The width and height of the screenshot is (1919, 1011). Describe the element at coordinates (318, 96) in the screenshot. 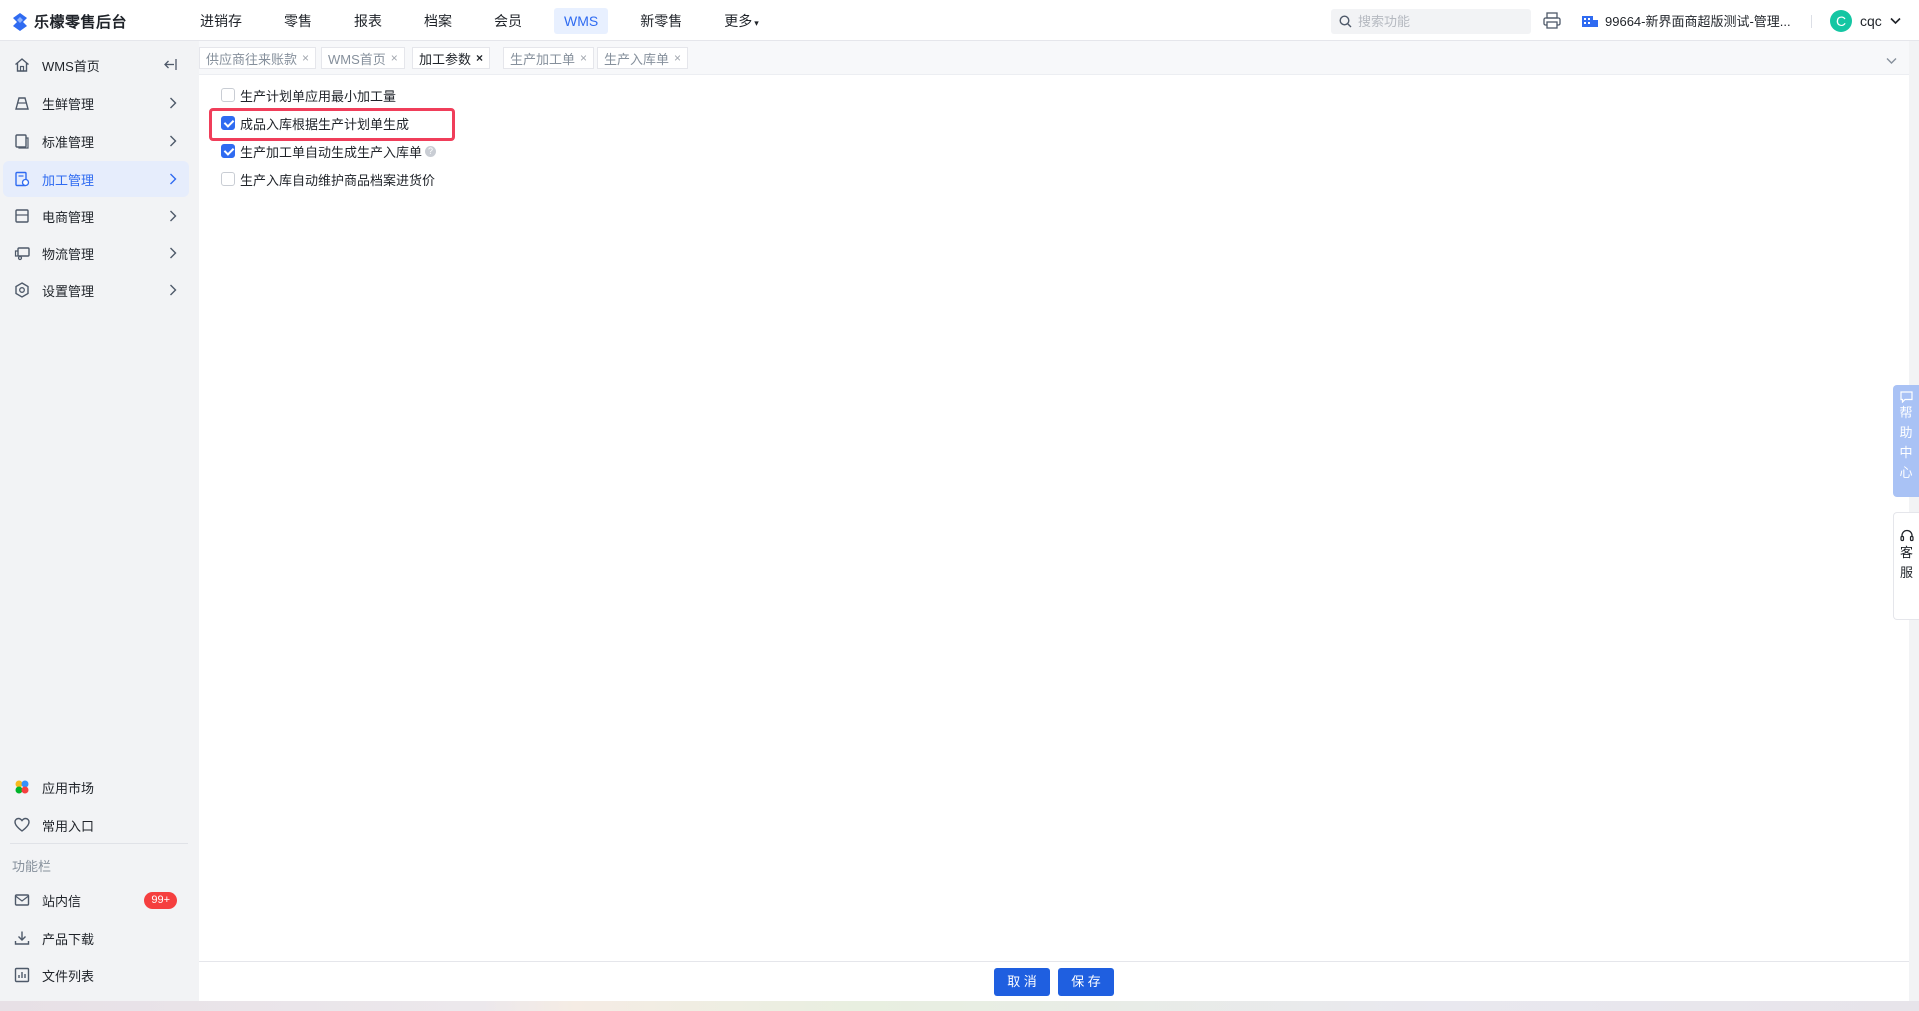

I see `option-label: 生产计划单应用最小加工量` at that location.